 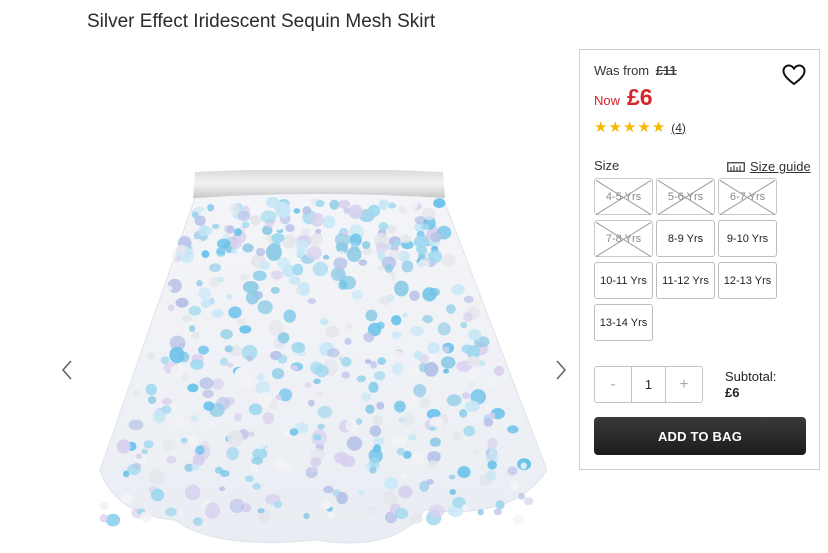 What do you see at coordinates (732, 392) in the screenshot?
I see `subtotal-value: £6` at bounding box center [732, 392].